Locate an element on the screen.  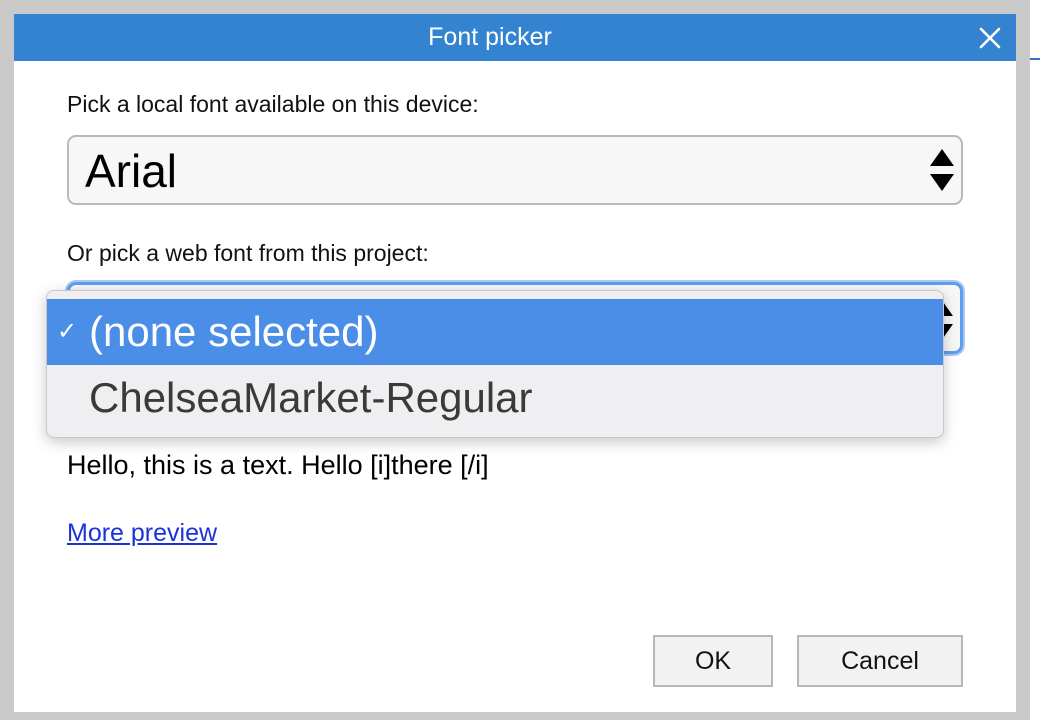
option-label: (none selected) is located at coordinates (234, 331).